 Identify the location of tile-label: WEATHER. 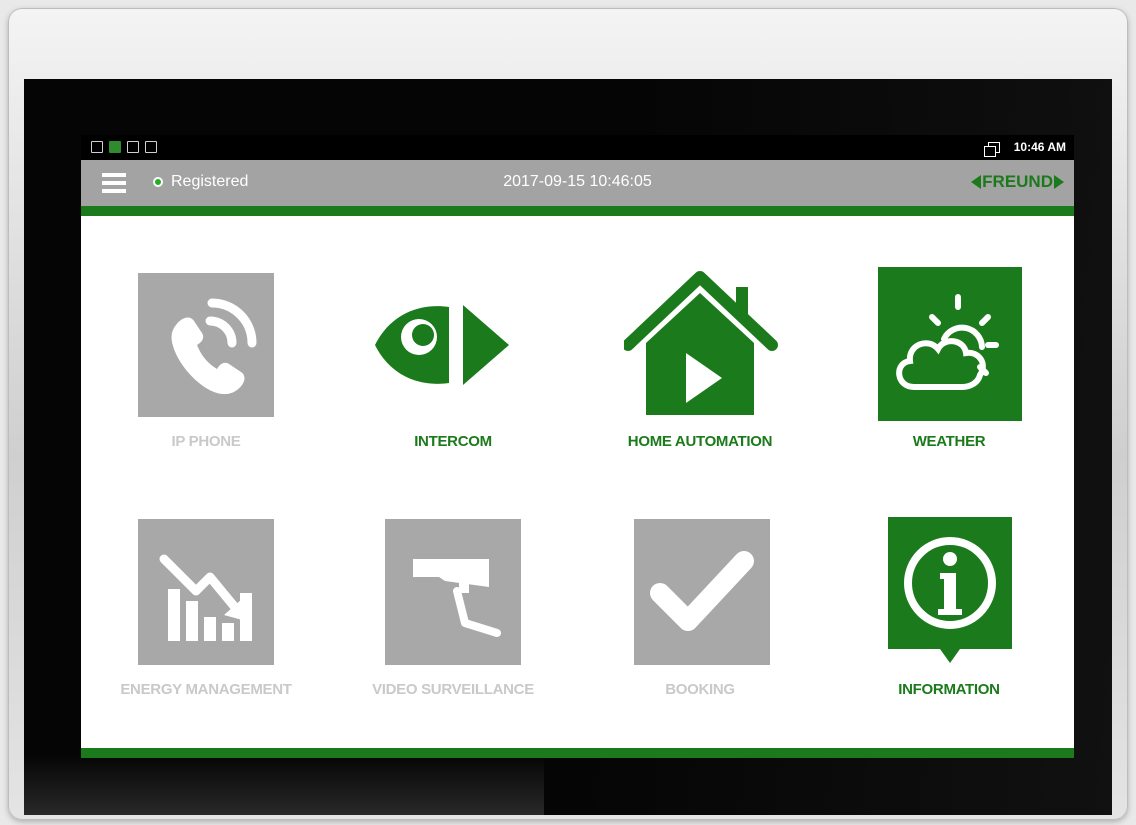
(949, 441).